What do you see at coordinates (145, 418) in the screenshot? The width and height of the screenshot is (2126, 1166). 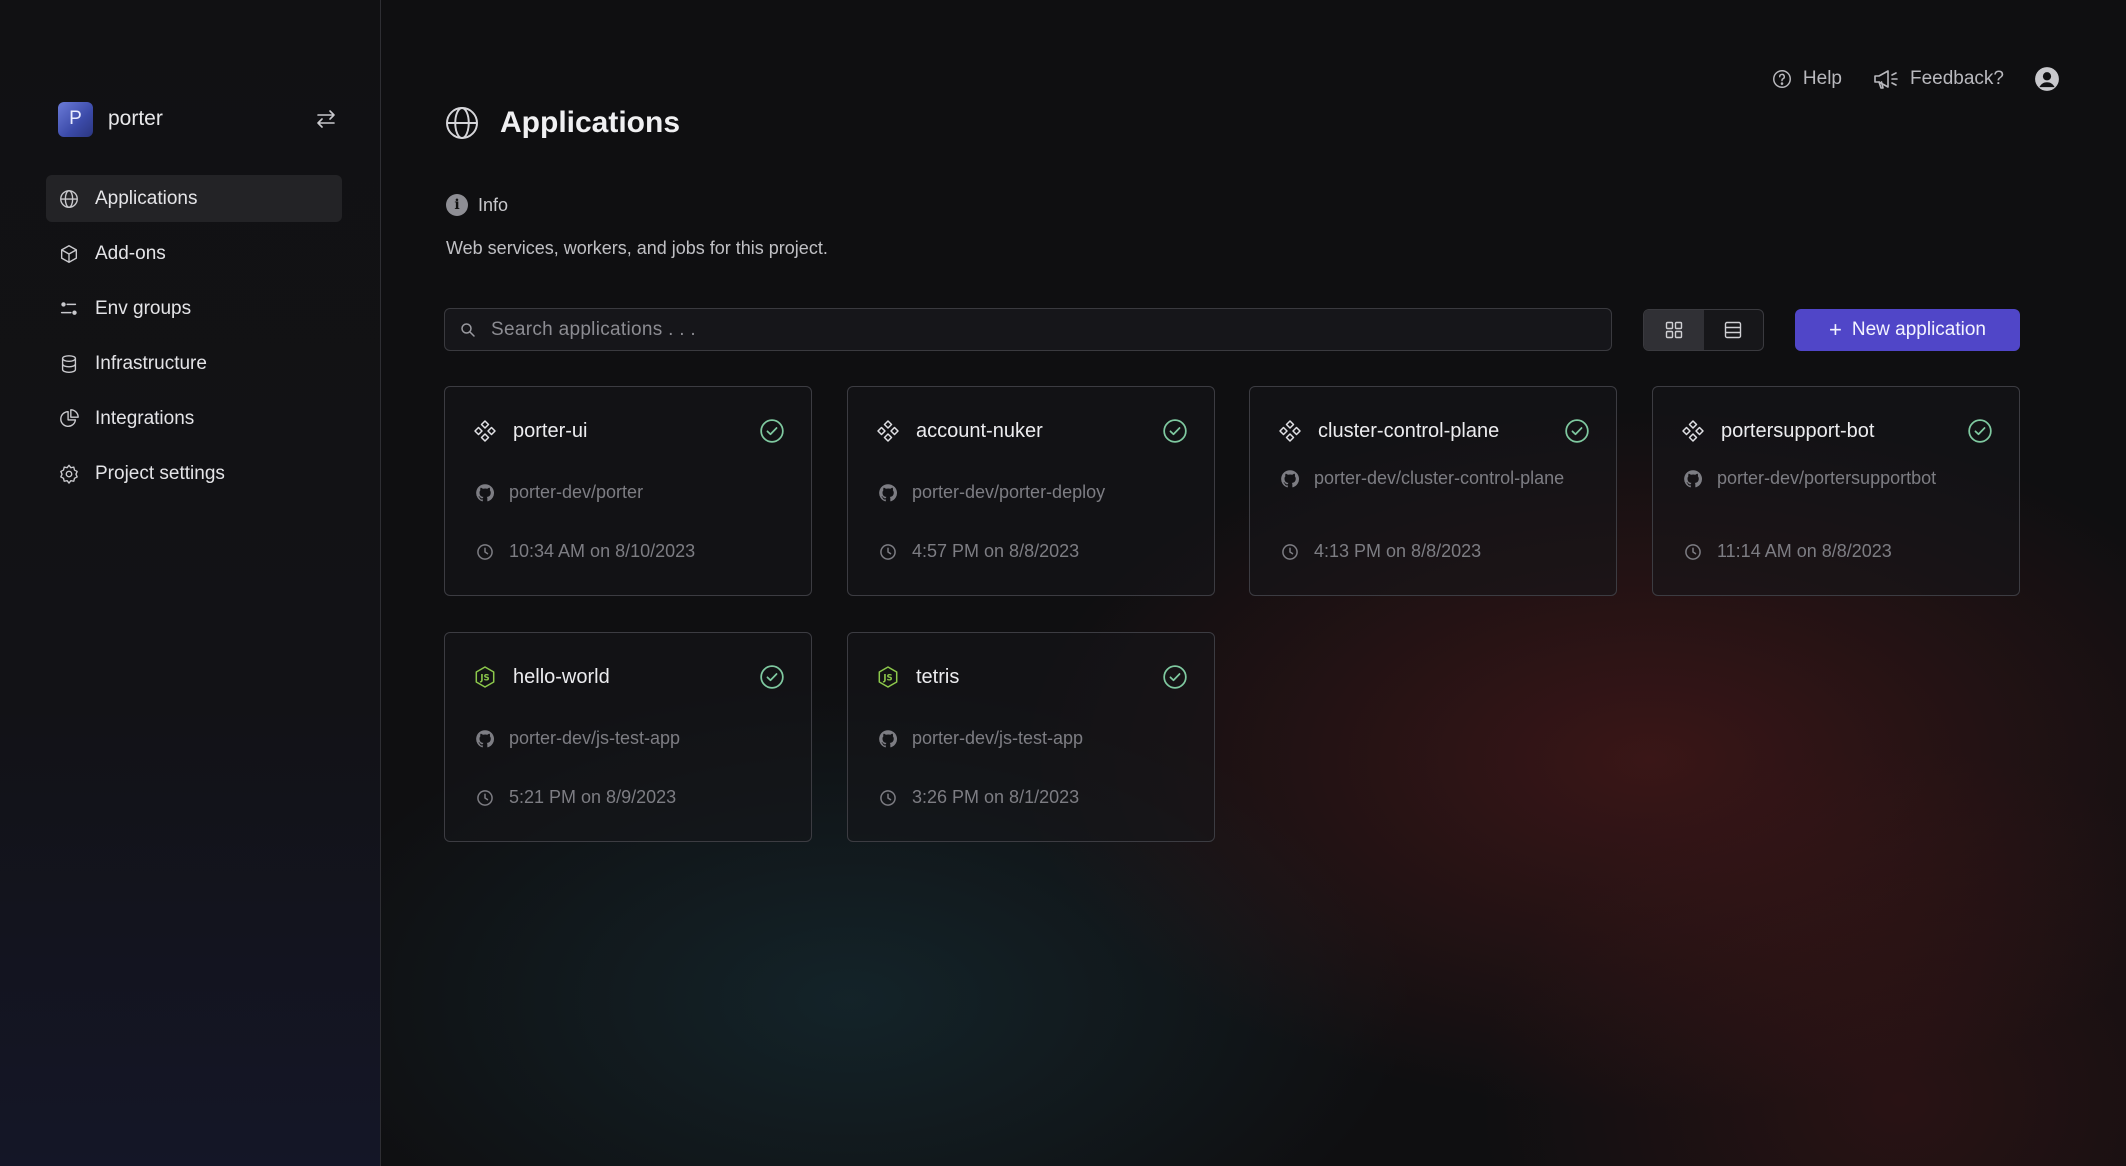 I see `sidebar-item-label: Integrations` at bounding box center [145, 418].